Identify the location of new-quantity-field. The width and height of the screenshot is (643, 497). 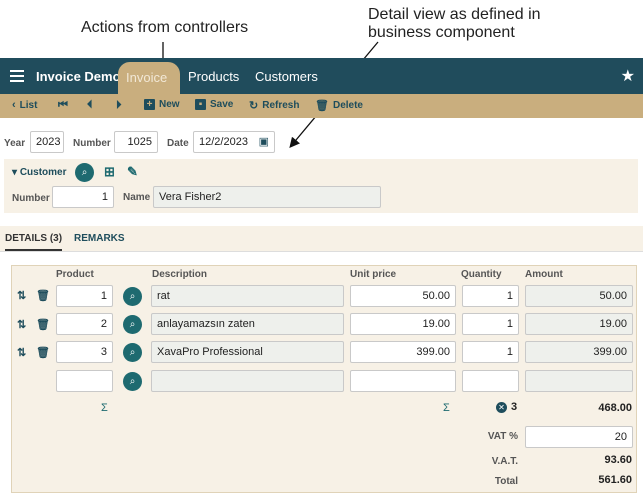
(490, 381).